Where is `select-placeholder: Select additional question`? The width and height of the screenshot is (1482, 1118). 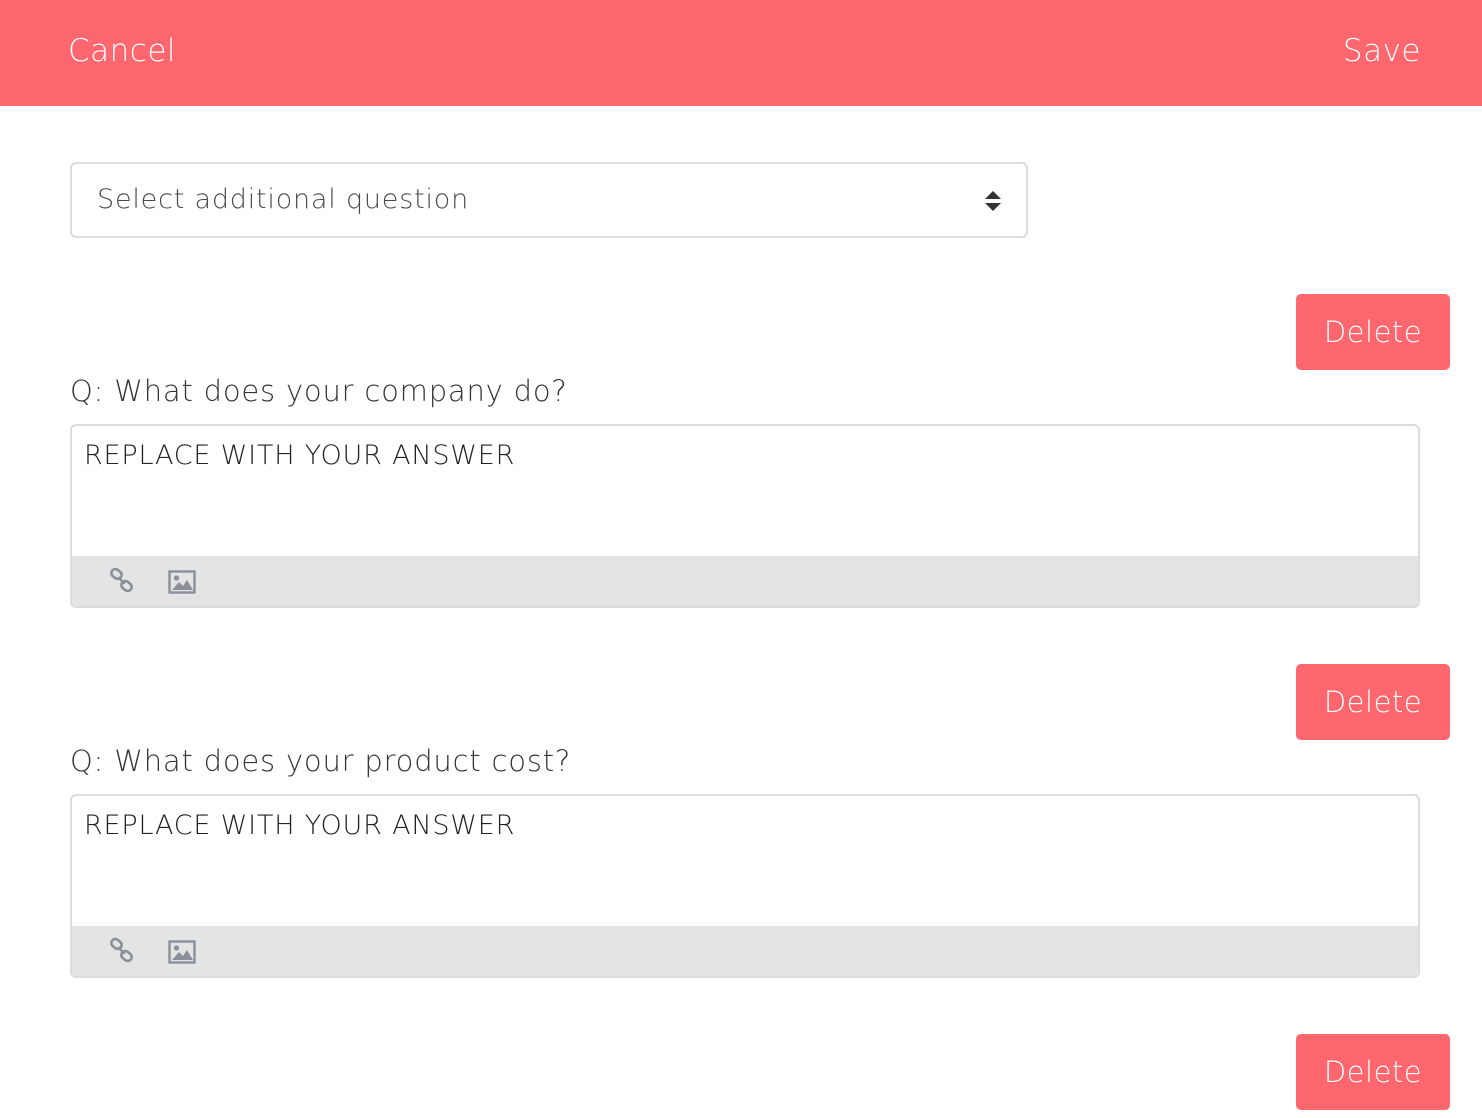
select-placeholder: Select additional question is located at coordinates (283, 199).